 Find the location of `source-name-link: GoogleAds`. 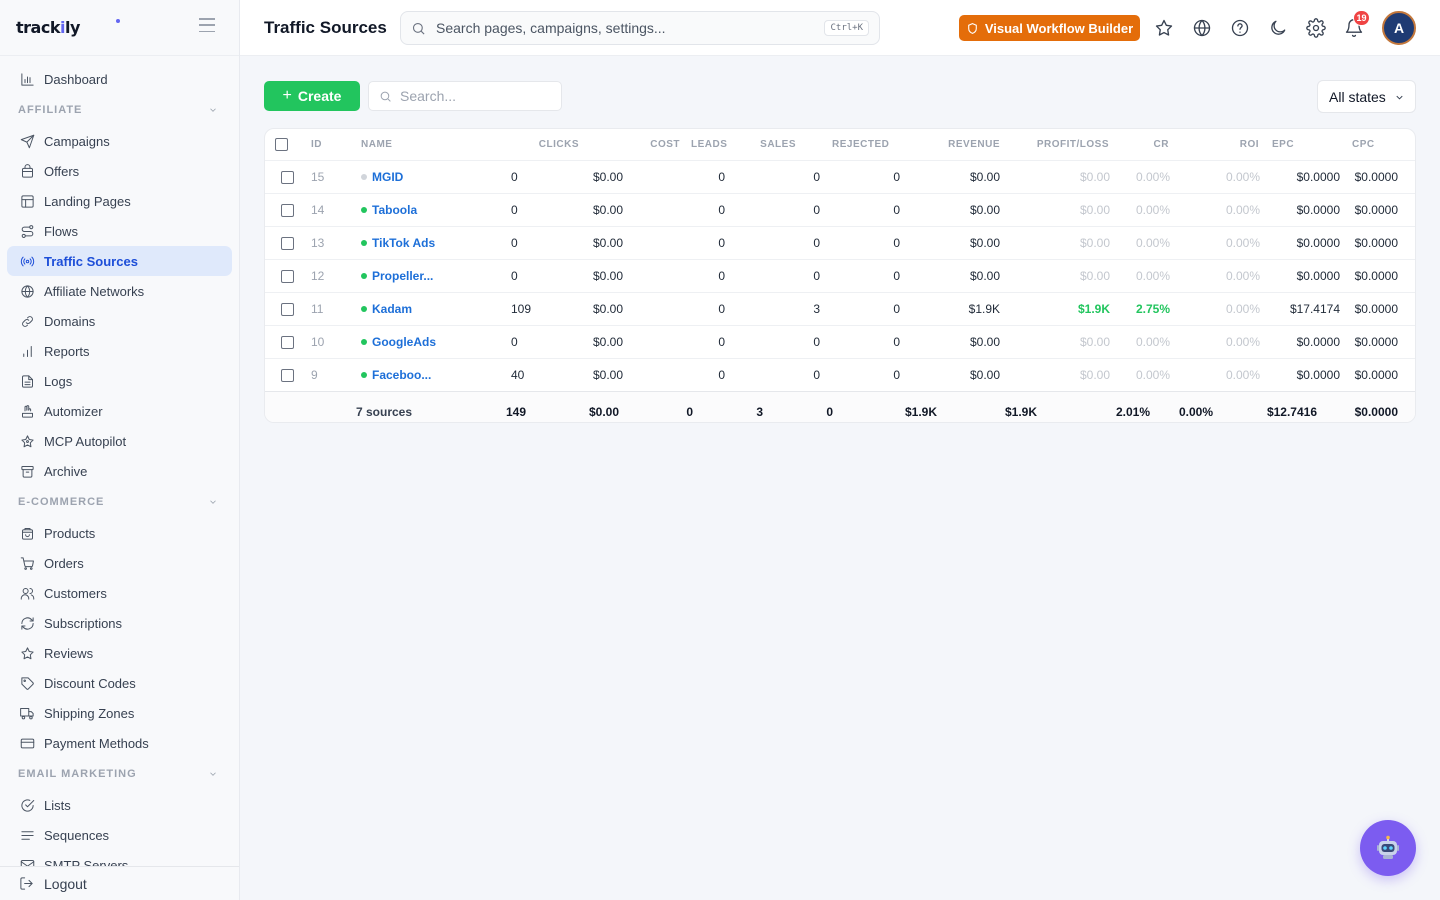

source-name-link: GoogleAds is located at coordinates (398, 342).